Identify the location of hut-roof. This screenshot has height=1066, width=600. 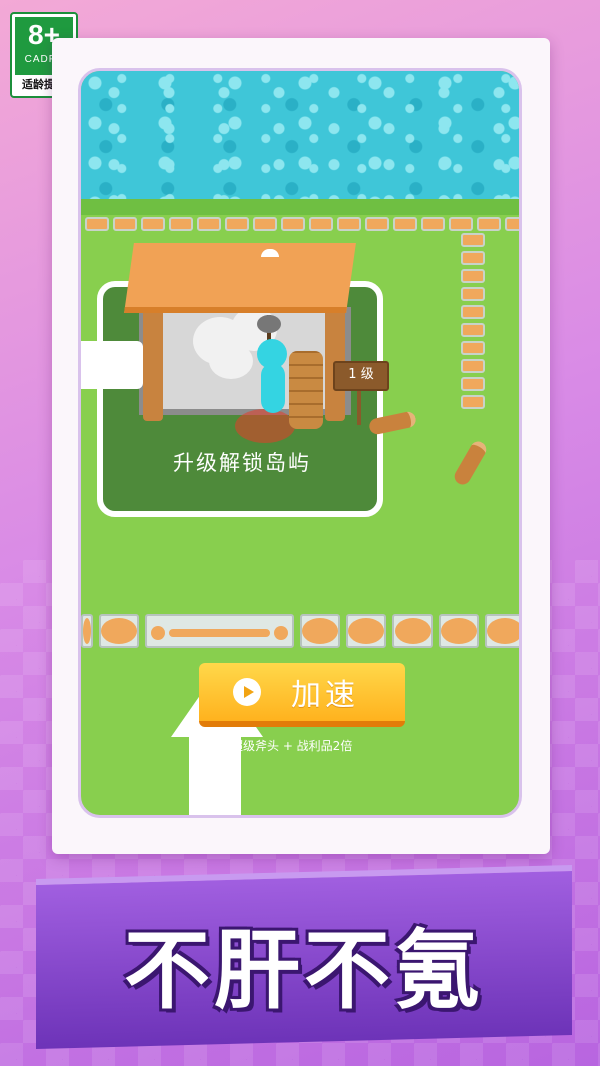
(240, 278).